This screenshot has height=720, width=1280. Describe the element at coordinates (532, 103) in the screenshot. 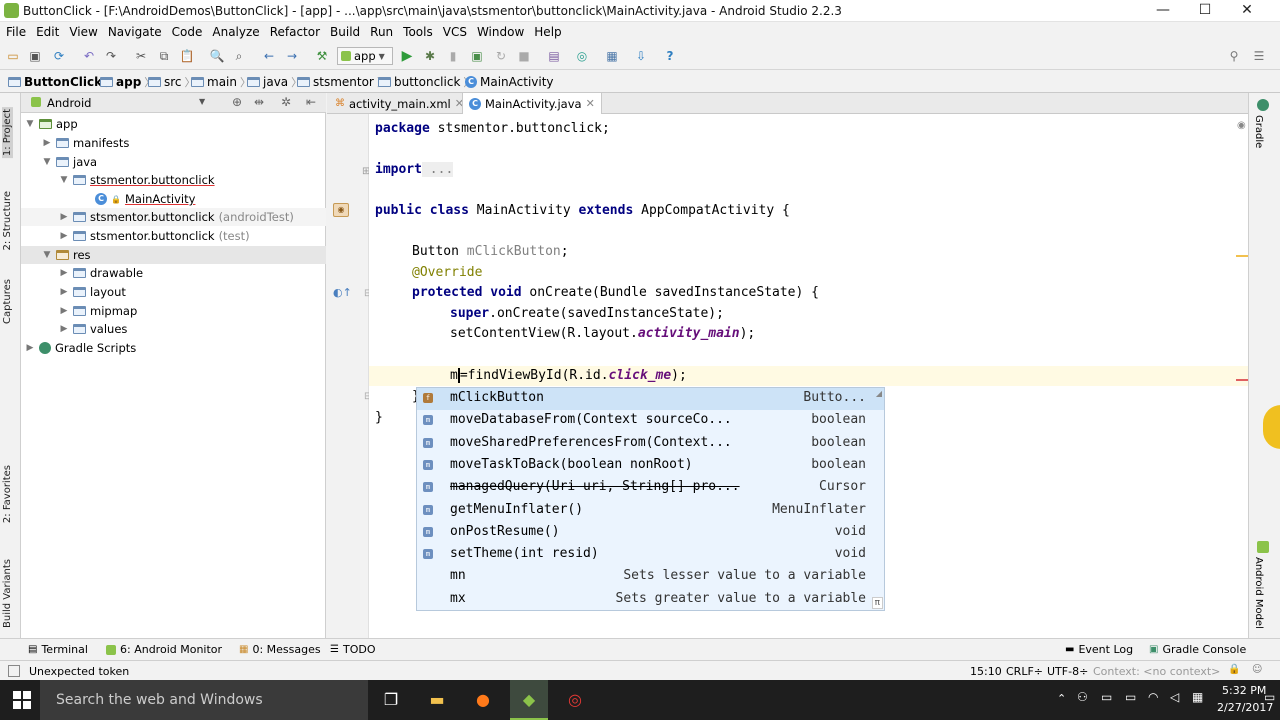

I see `tab-mainactivity-java: C MainActivity.java ✕` at that location.